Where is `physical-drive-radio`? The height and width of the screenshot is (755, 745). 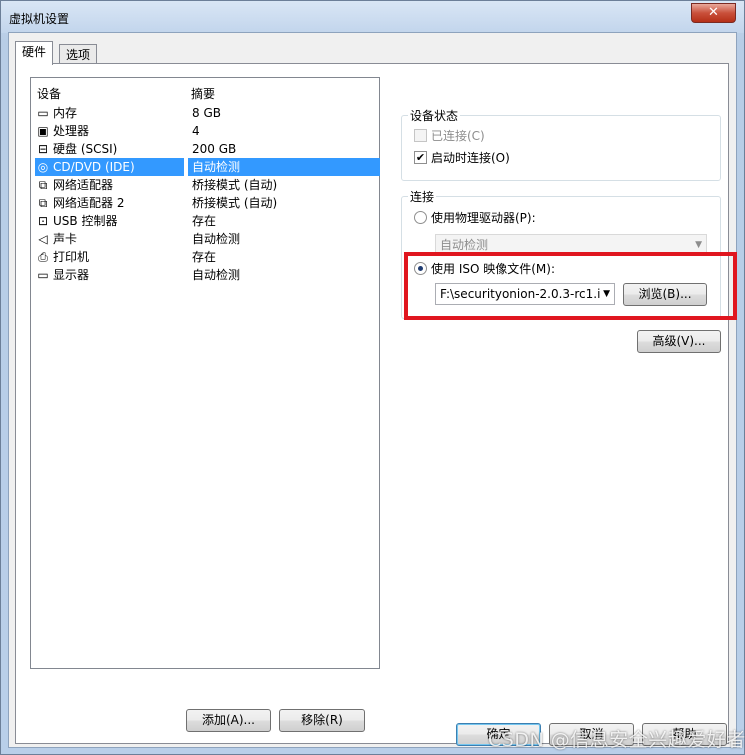
physical-drive-radio is located at coordinates (420, 217).